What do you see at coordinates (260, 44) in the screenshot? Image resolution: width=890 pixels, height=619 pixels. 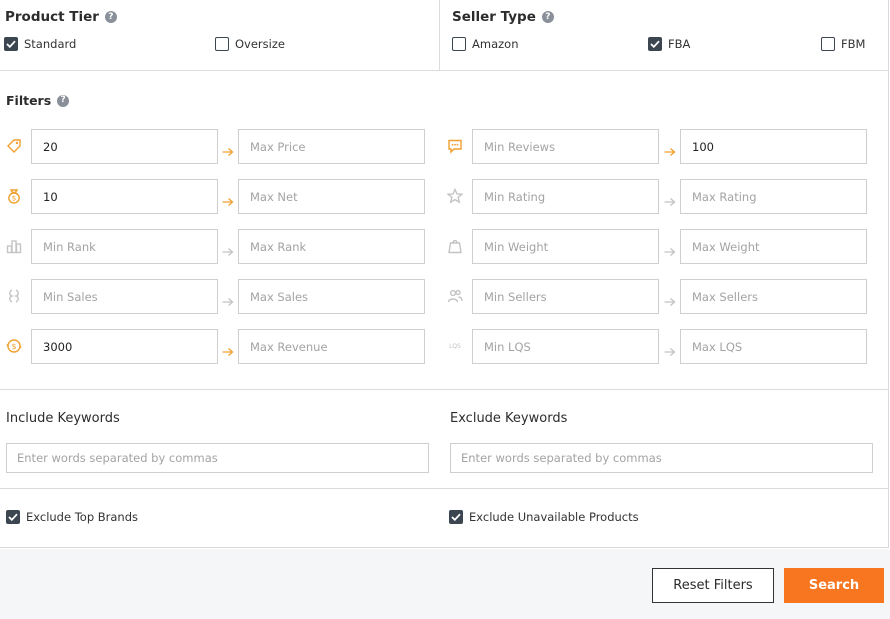 I see `tier-oversize-label: Oversize` at bounding box center [260, 44].